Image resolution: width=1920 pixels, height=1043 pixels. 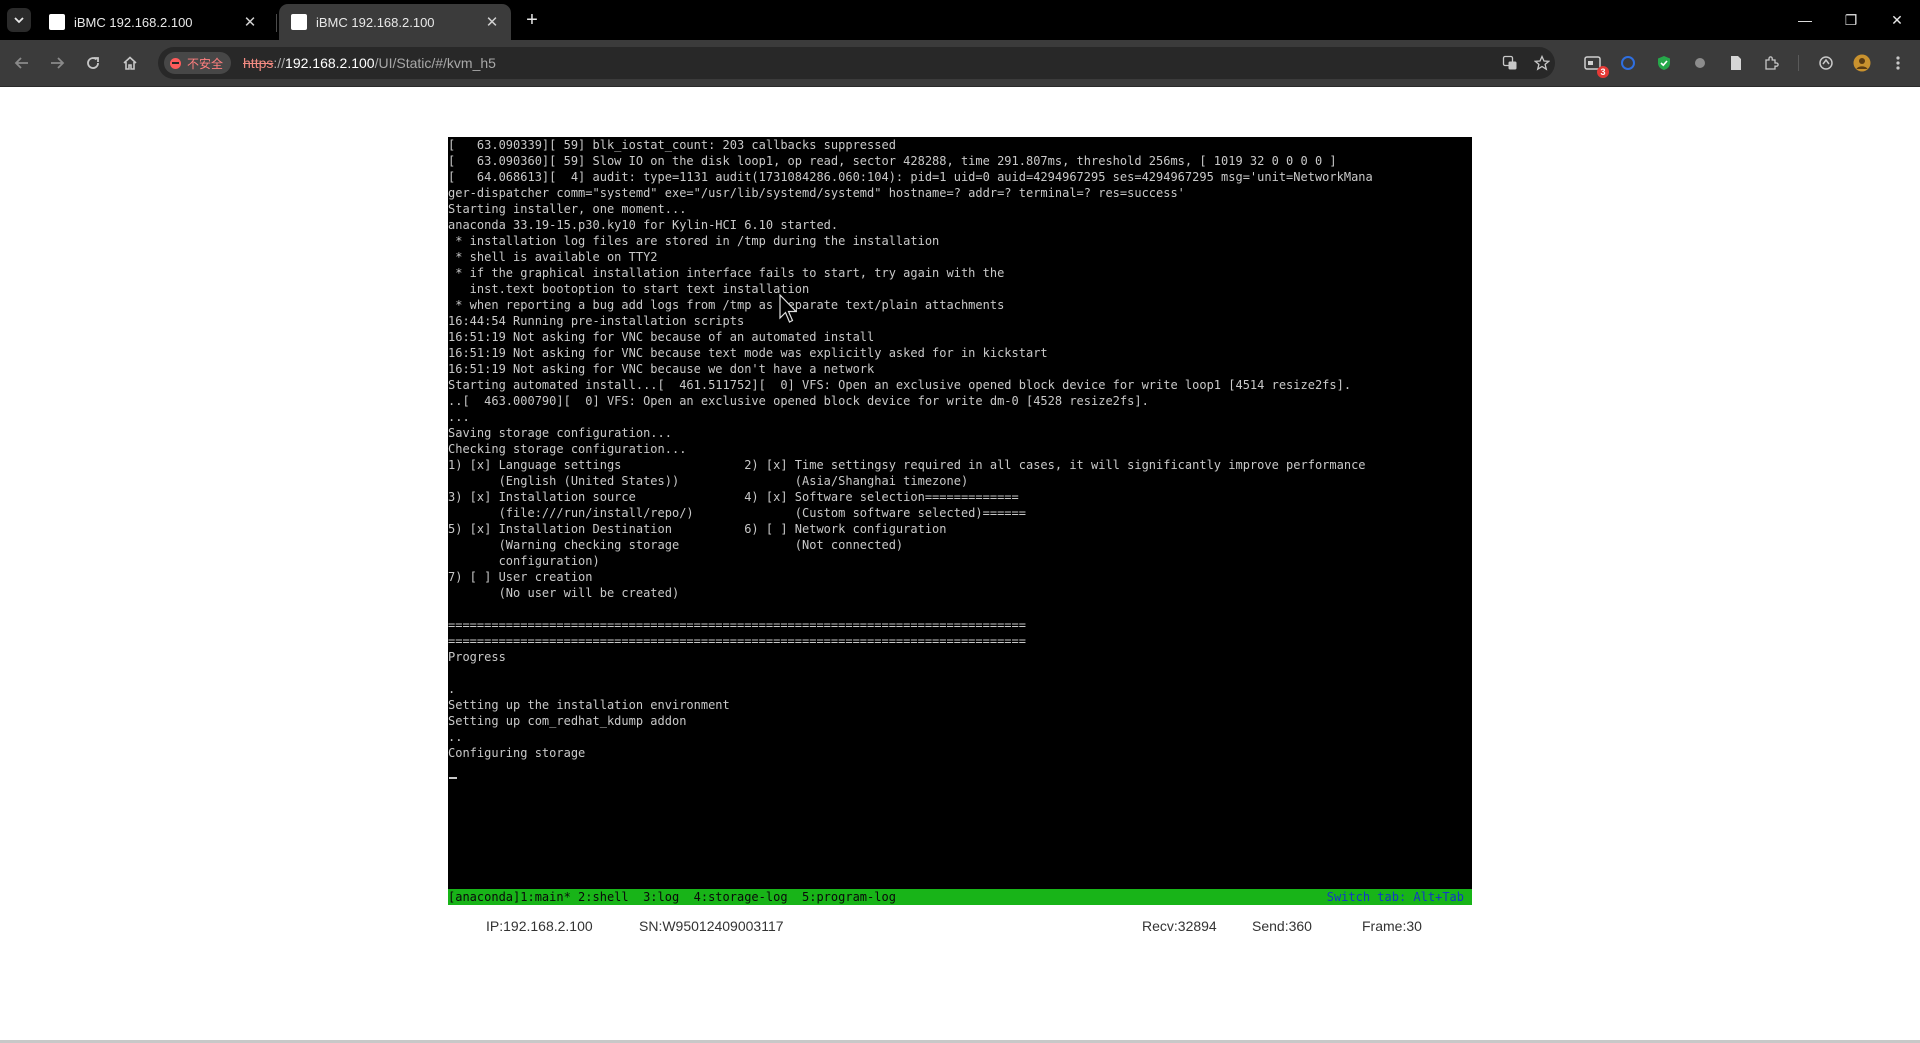 I want to click on blue-ring-extension-icon, so click(x=1628, y=63).